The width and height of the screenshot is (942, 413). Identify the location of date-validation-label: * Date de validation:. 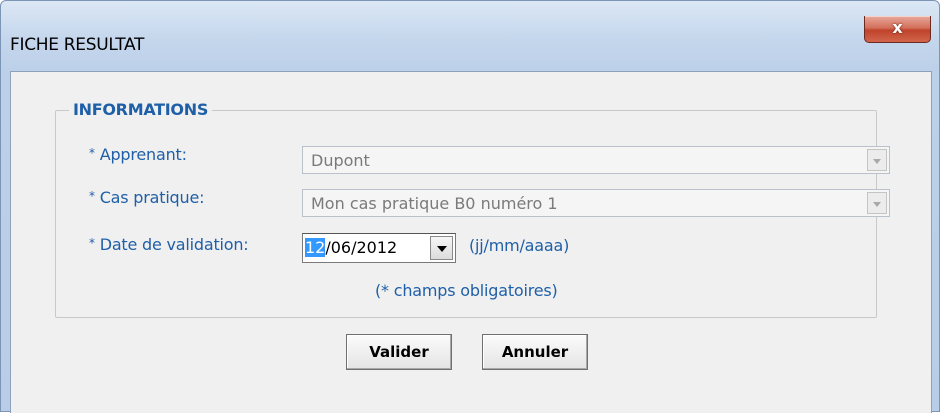
(169, 244).